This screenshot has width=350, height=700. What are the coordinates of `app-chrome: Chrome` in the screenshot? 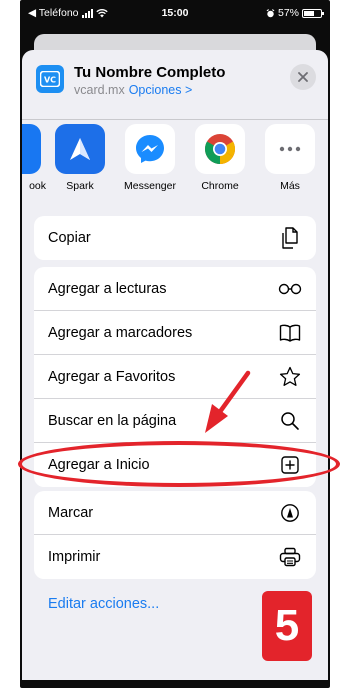 It's located at (220, 158).